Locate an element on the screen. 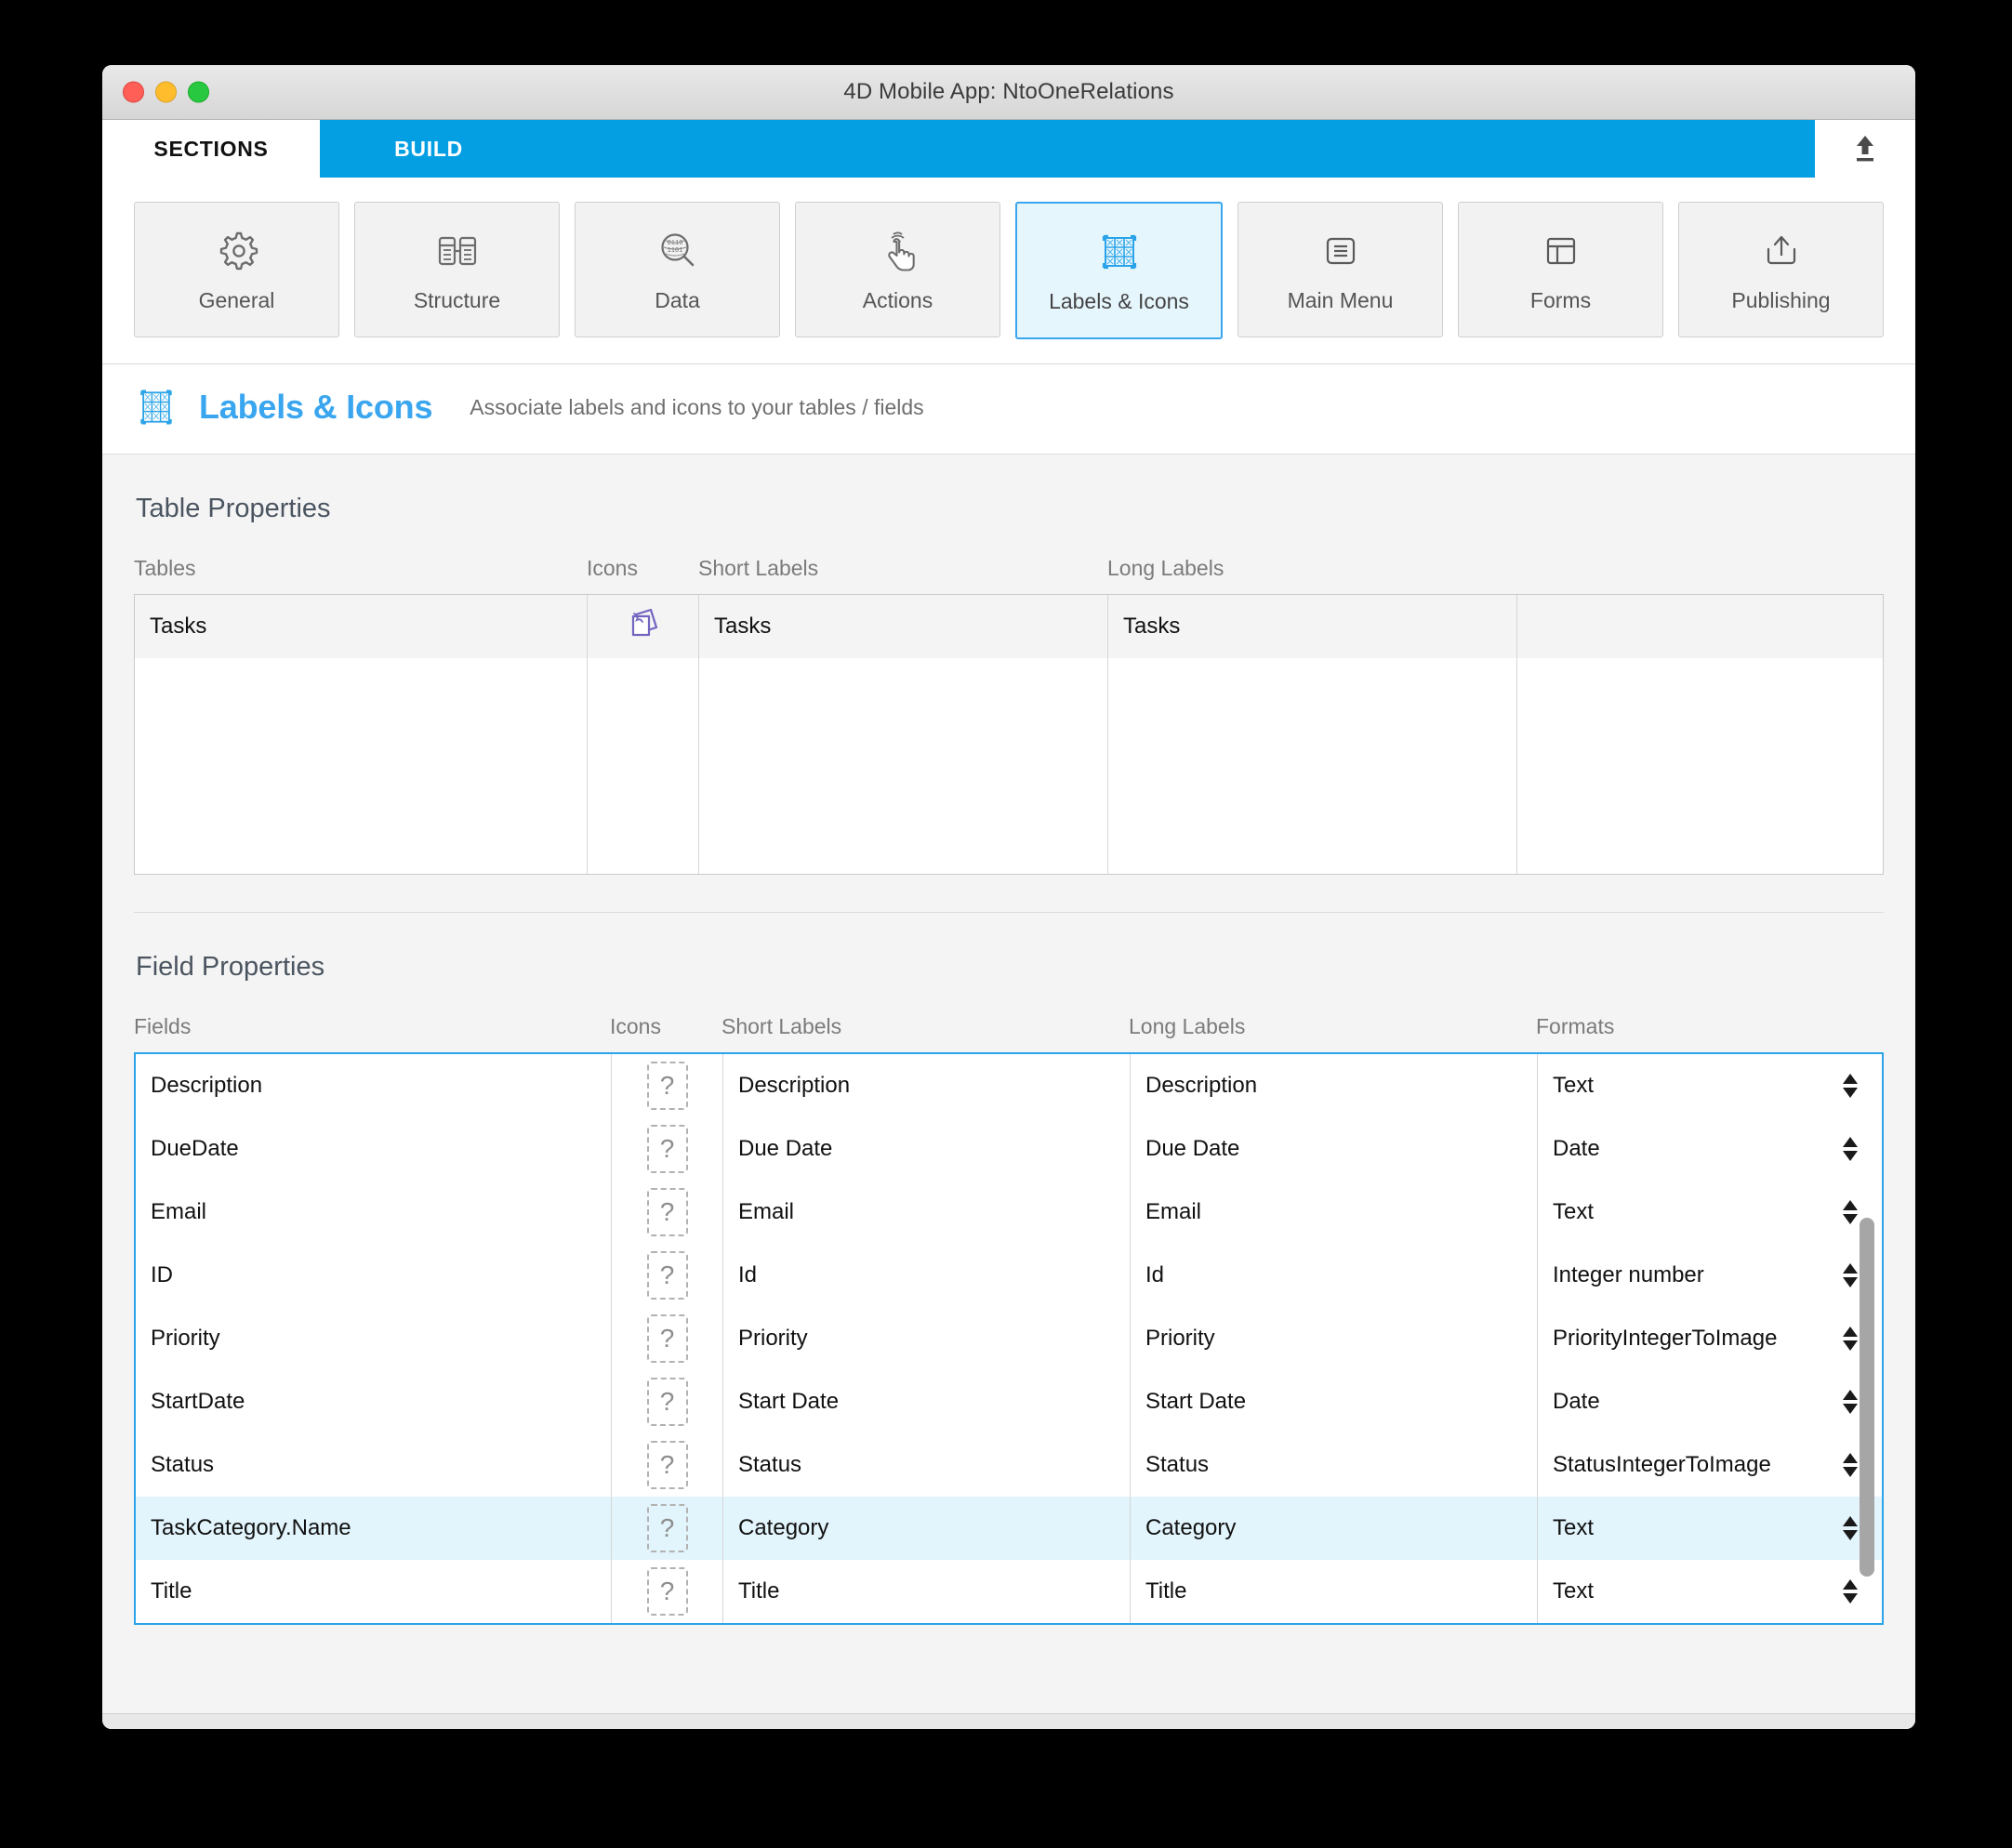  section-button-main-menu: Main Menu is located at coordinates (1340, 269).